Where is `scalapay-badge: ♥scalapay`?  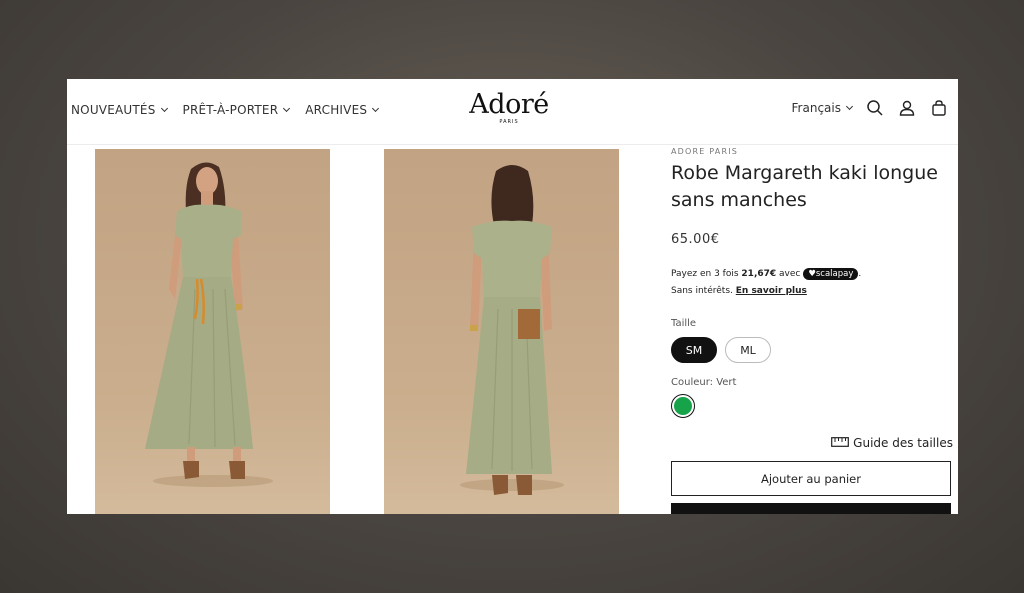
scalapay-badge: ♥scalapay is located at coordinates (831, 274).